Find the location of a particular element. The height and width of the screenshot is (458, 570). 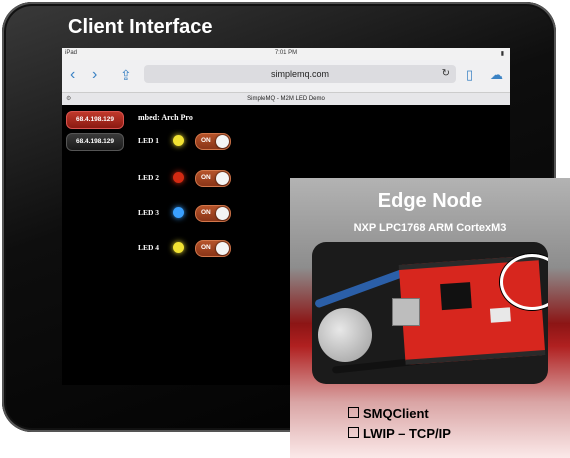

status-time: 7:01 PM is located at coordinates (286, 53).